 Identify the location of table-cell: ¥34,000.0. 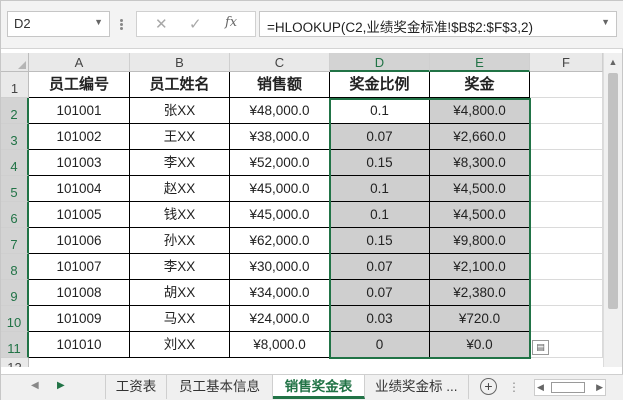
(280, 293).